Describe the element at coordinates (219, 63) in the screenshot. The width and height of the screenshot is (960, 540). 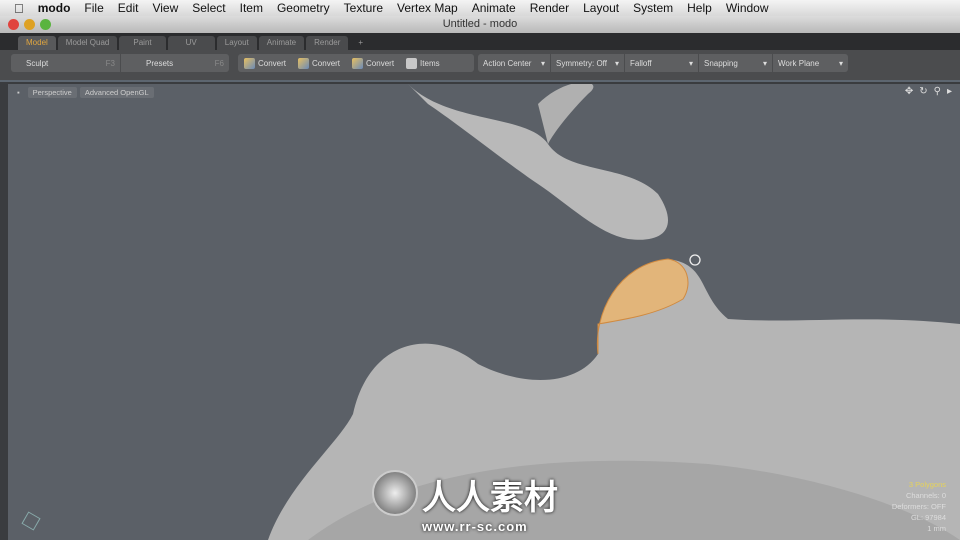
I see `presets-shortcut: F6` at that location.